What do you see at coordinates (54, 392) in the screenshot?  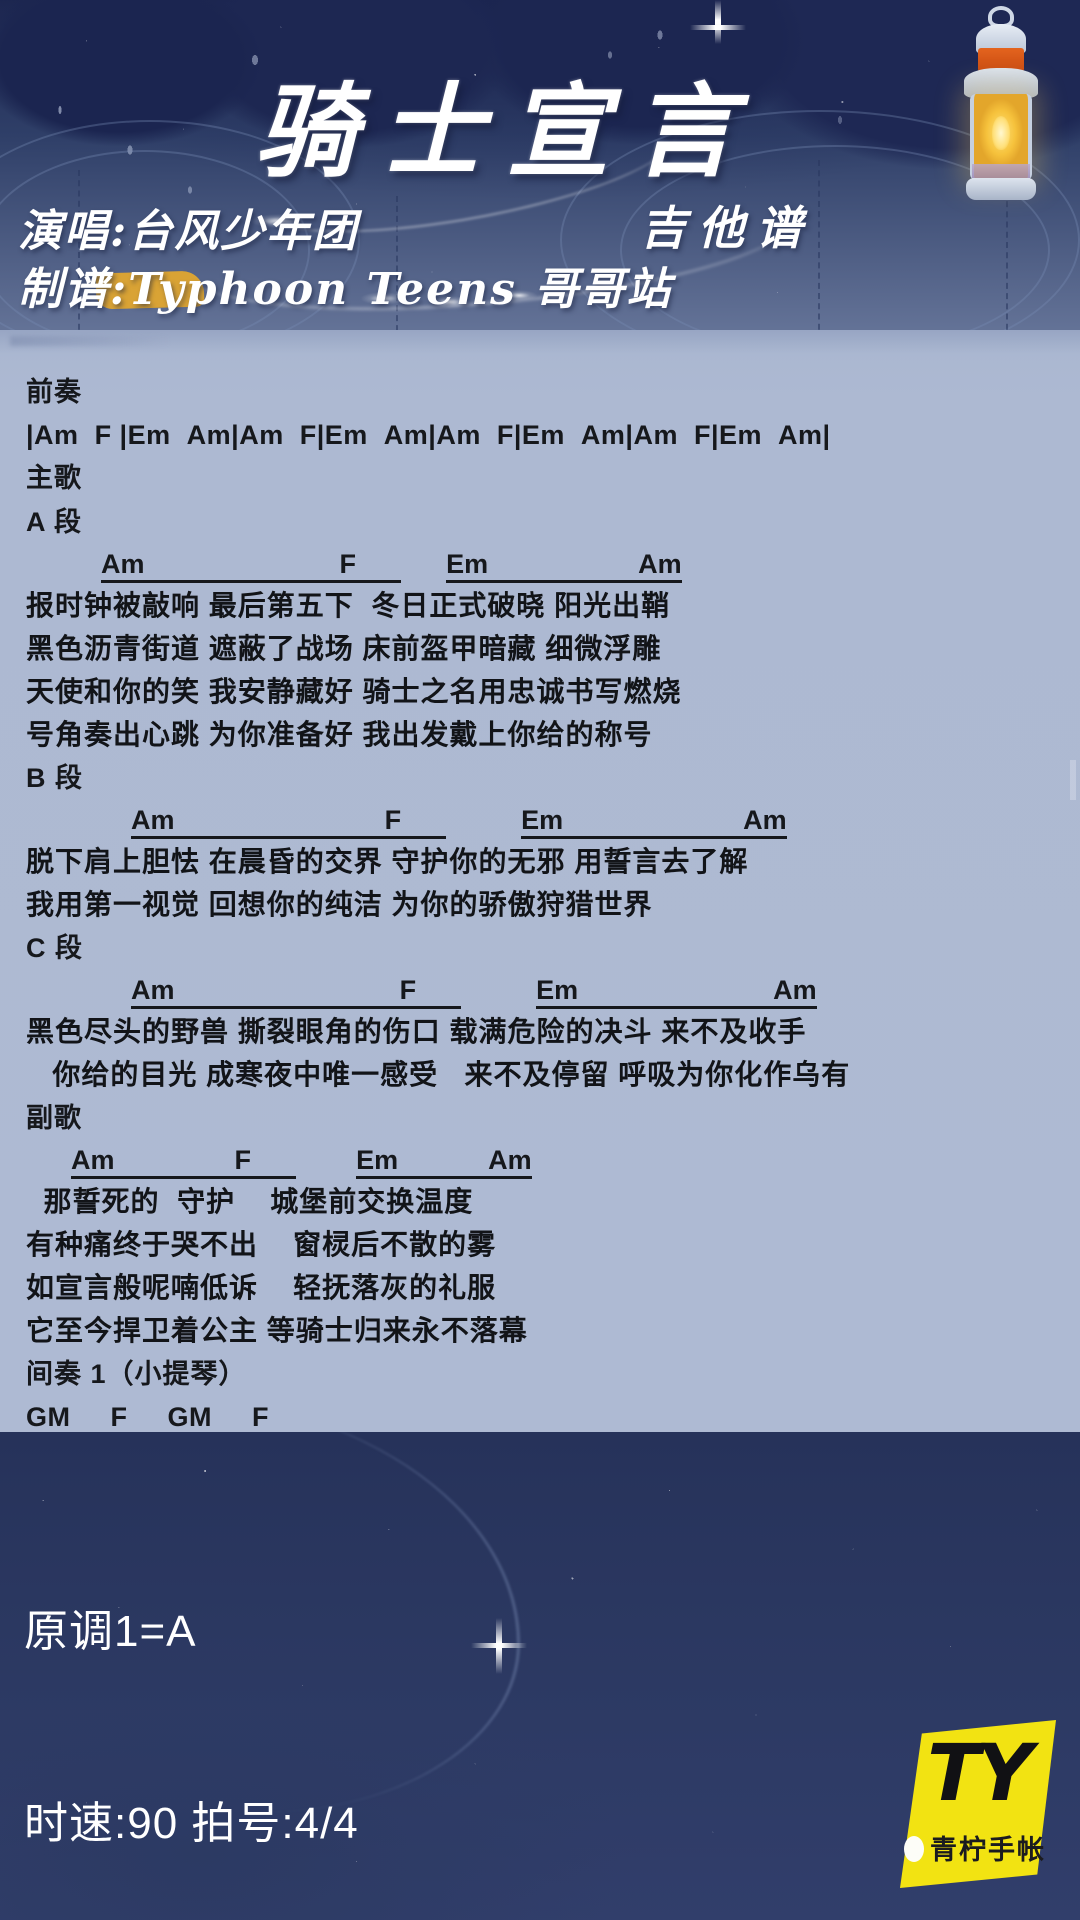 I see `section-label: 前奏` at bounding box center [54, 392].